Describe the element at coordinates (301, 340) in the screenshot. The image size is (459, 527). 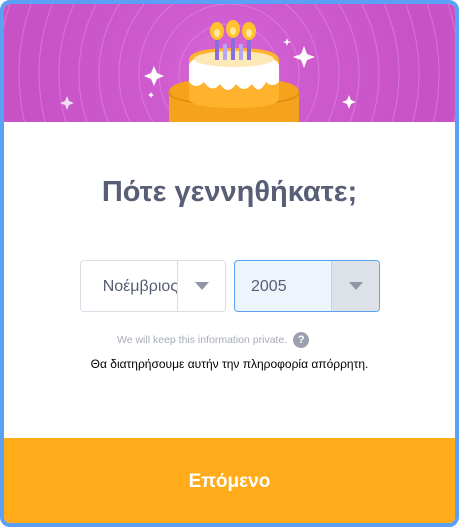
I see `question-icon: ?` at that location.